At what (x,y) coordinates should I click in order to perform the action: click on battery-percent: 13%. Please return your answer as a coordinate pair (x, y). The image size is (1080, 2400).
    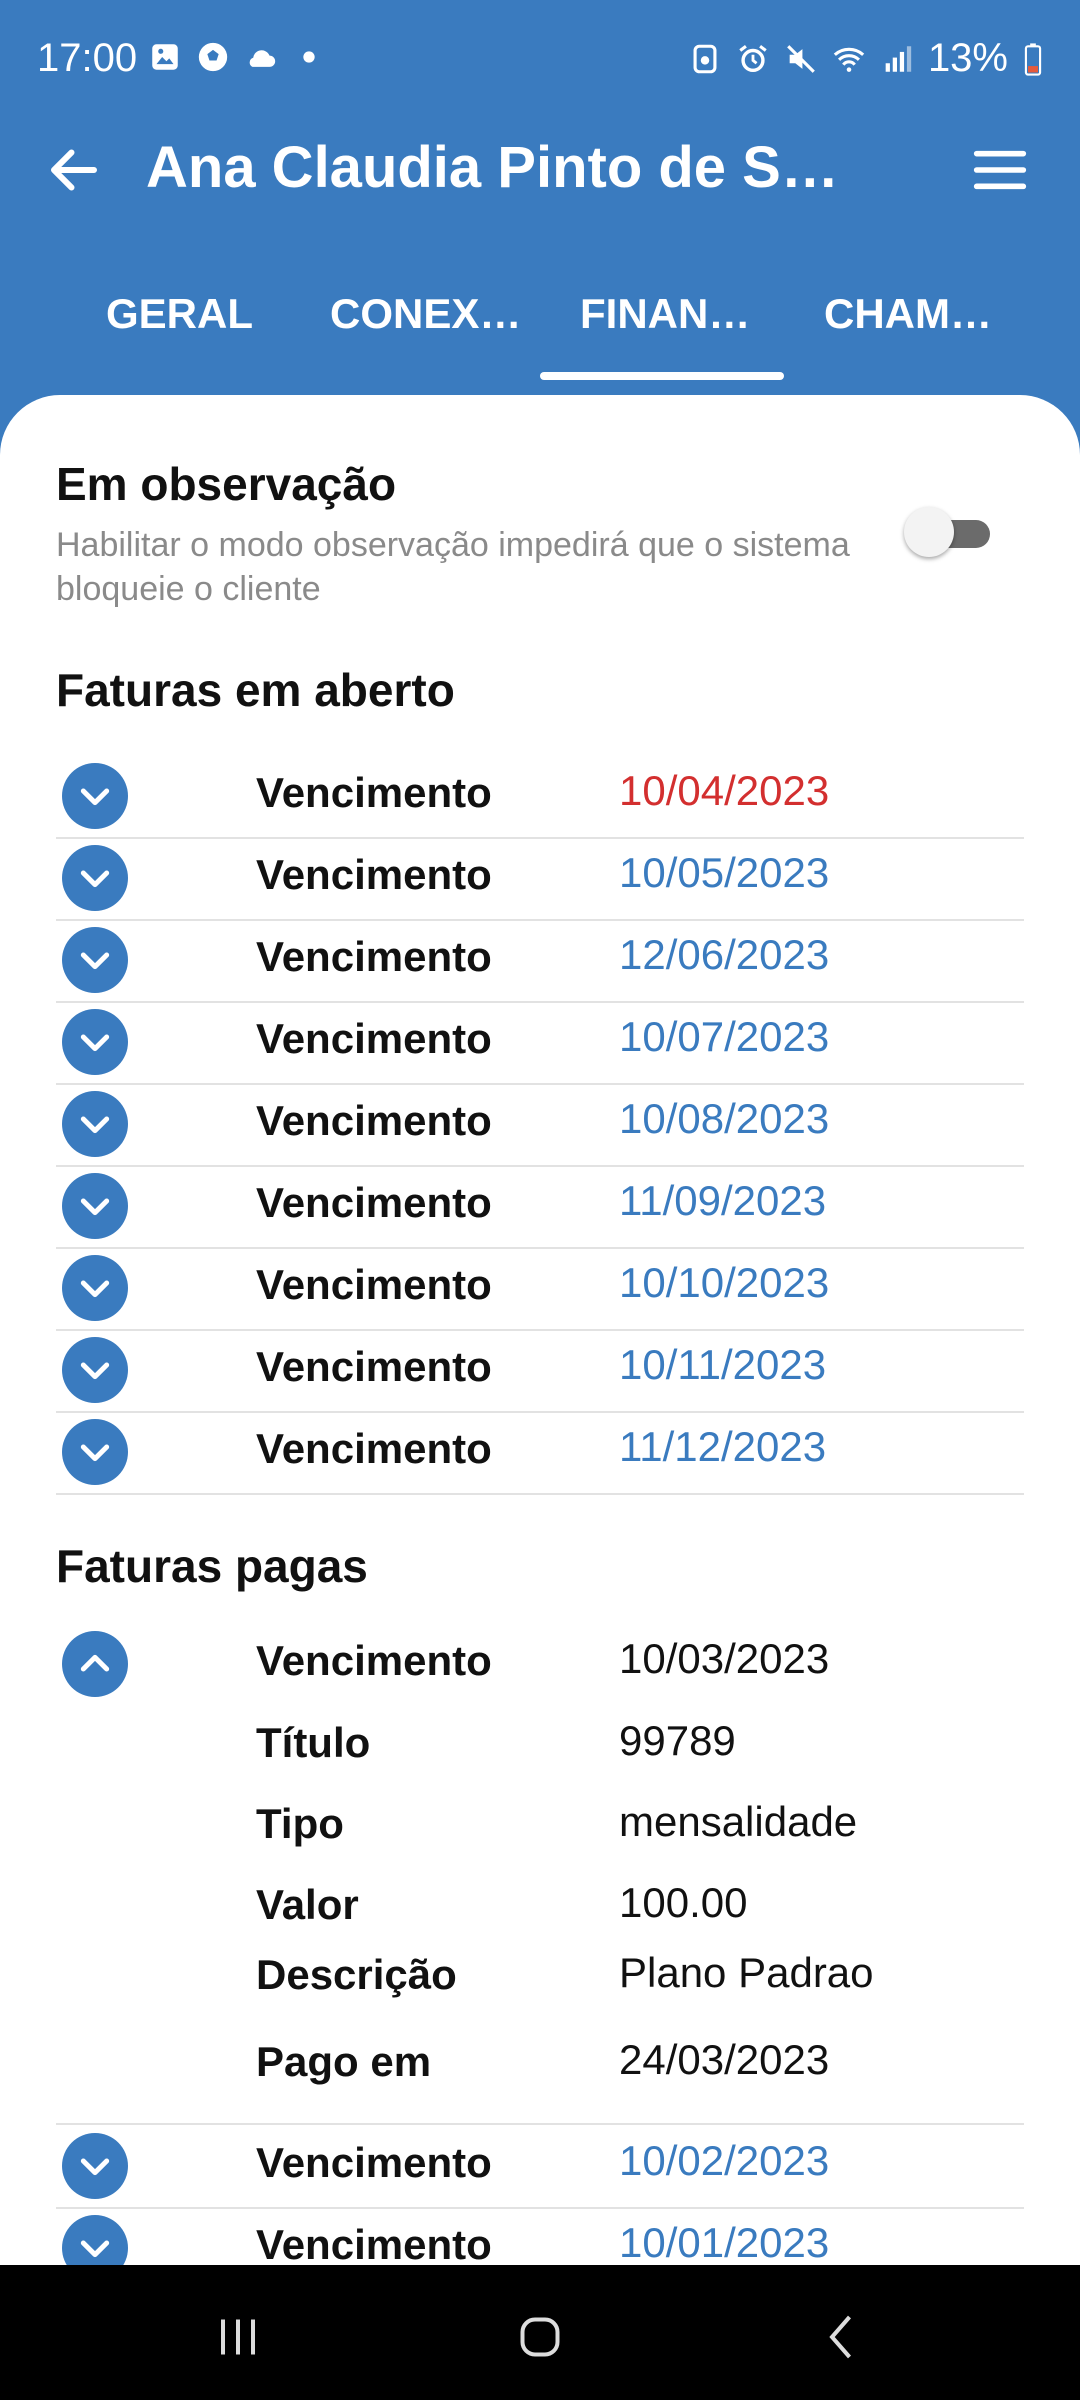
    Looking at the image, I should click on (967, 58).